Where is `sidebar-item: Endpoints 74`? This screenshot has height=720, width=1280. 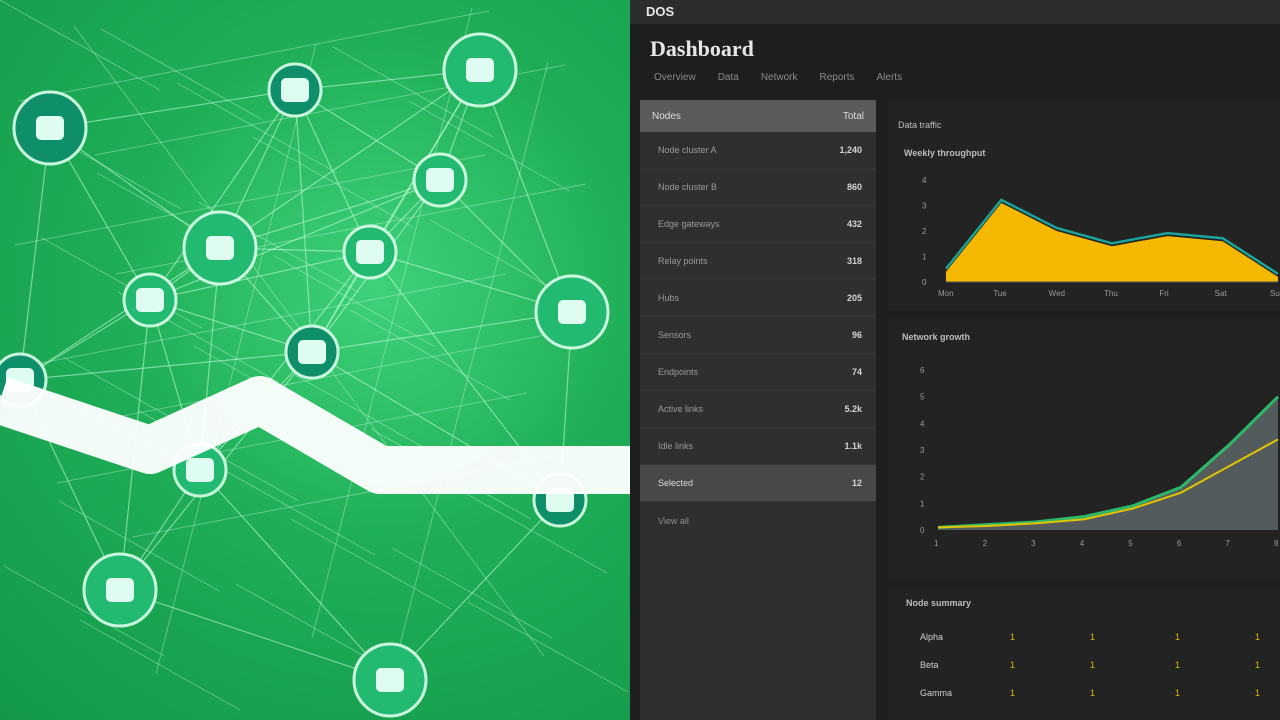
sidebar-item: Endpoints 74 is located at coordinates (758, 372).